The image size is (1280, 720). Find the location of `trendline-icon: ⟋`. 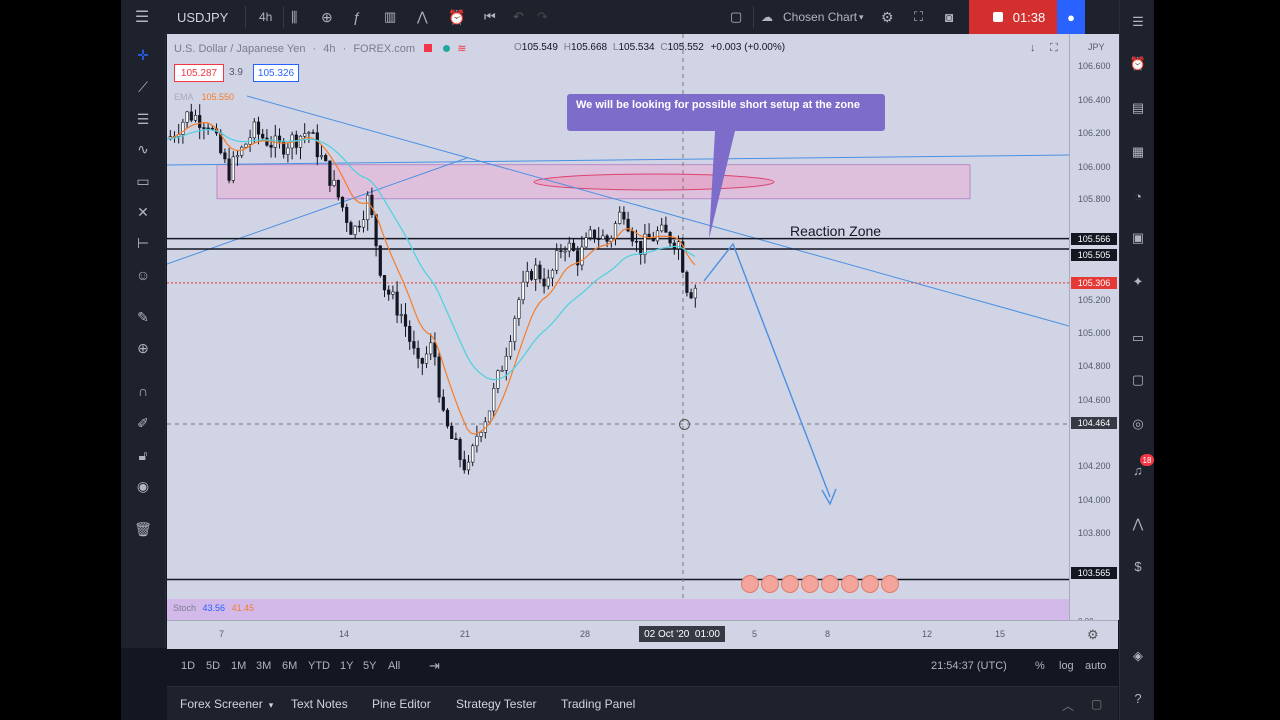

trendline-icon: ⟋ is located at coordinates (143, 87).